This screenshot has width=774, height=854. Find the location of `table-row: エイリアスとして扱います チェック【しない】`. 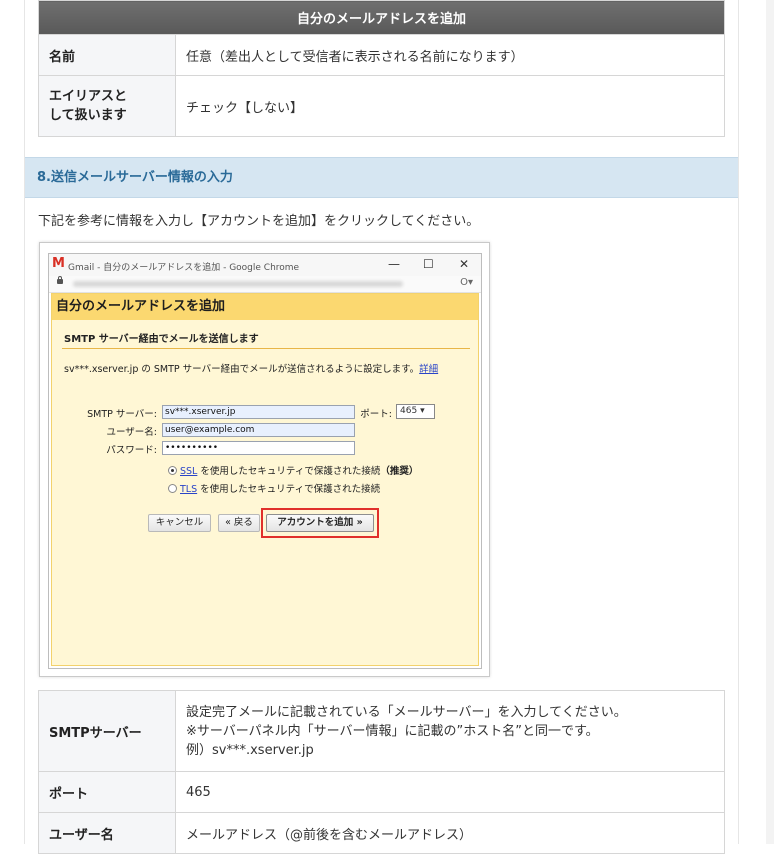

table-row: エイリアスとして扱います チェック【しない】 is located at coordinates (381, 106).